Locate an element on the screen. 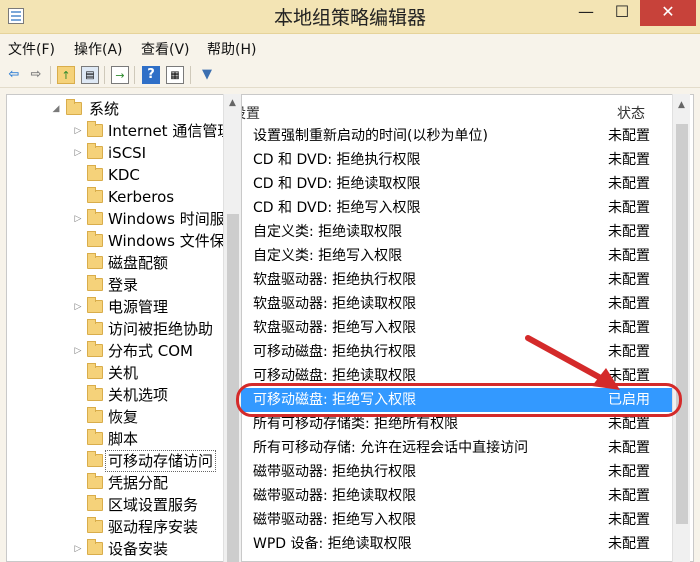  tree-item: ▷ 电源管理 is located at coordinates (111, 307).